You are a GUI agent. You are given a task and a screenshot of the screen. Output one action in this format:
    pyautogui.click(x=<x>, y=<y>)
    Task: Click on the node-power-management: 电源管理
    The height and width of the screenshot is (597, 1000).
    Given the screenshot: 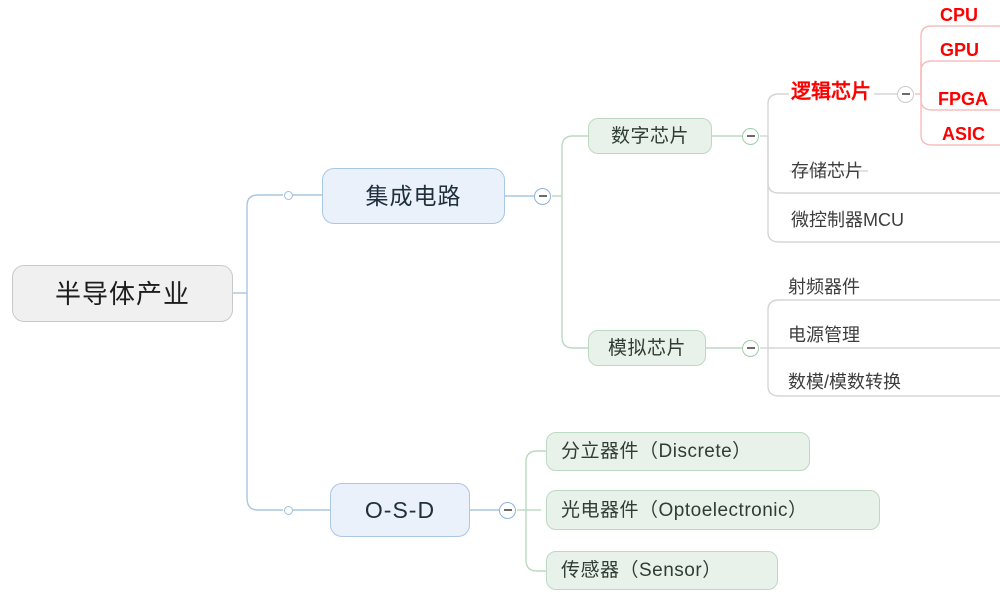 What is the action you would take?
    pyautogui.click(x=831, y=335)
    